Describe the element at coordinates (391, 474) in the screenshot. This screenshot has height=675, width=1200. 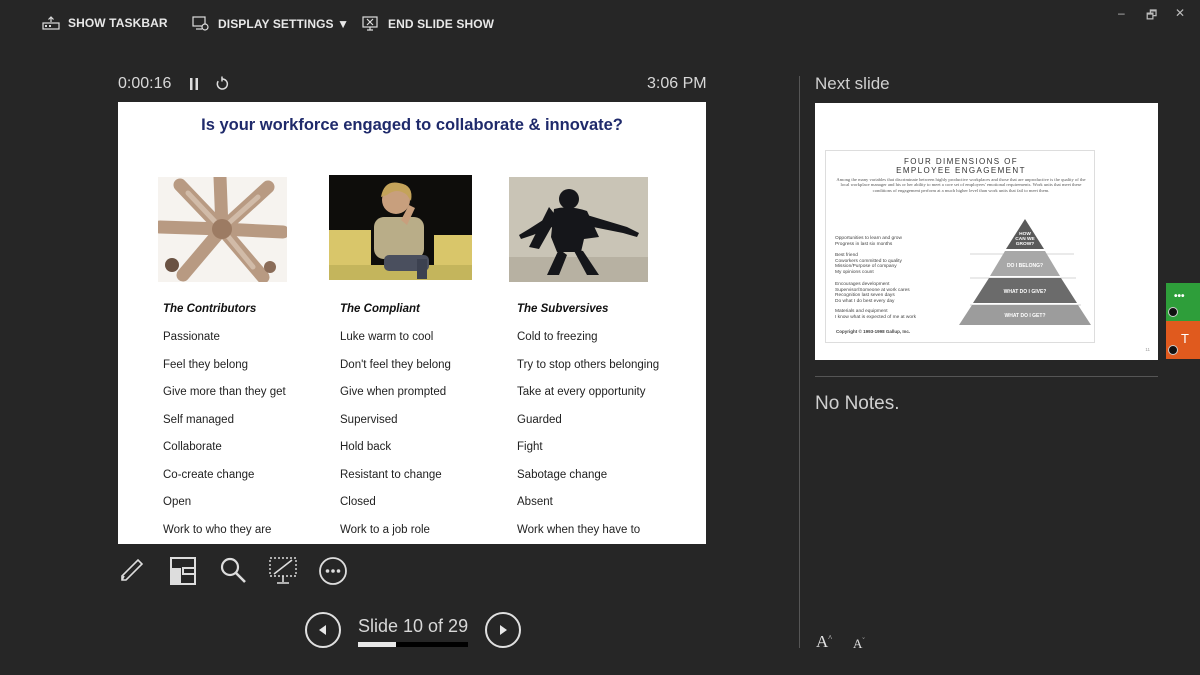
I see `list-item: Resistant to change` at that location.